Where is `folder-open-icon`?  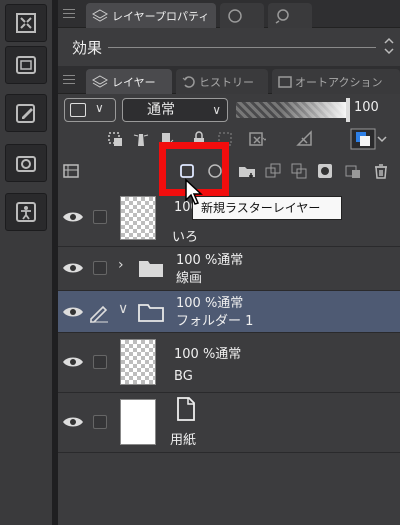
folder-open-icon is located at coordinates (151, 313).